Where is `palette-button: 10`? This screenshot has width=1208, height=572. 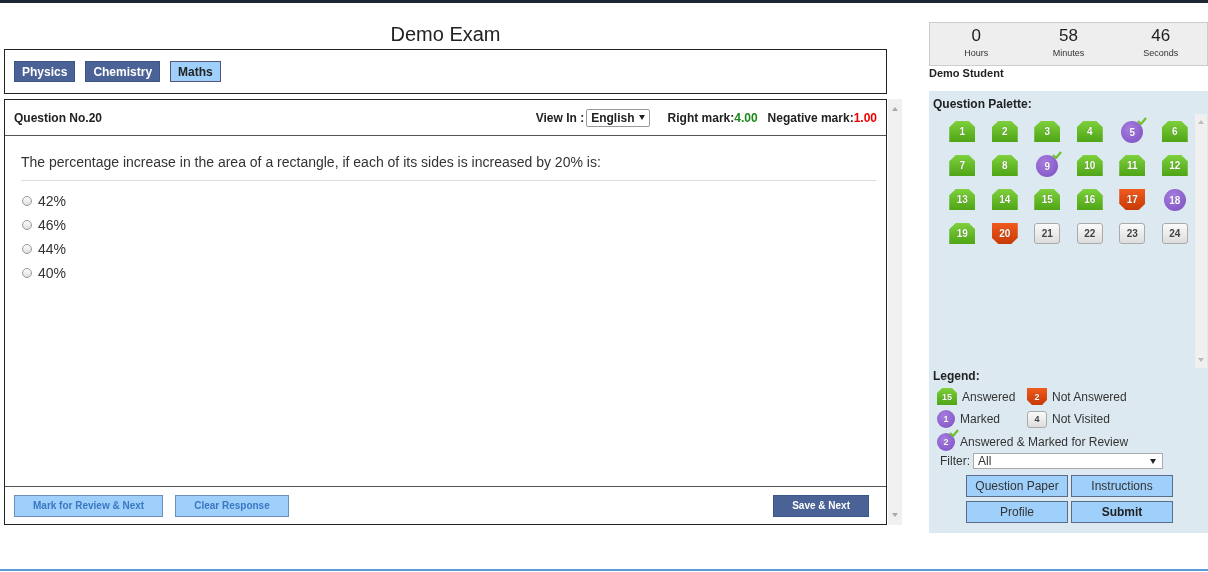 palette-button: 10 is located at coordinates (1089, 165).